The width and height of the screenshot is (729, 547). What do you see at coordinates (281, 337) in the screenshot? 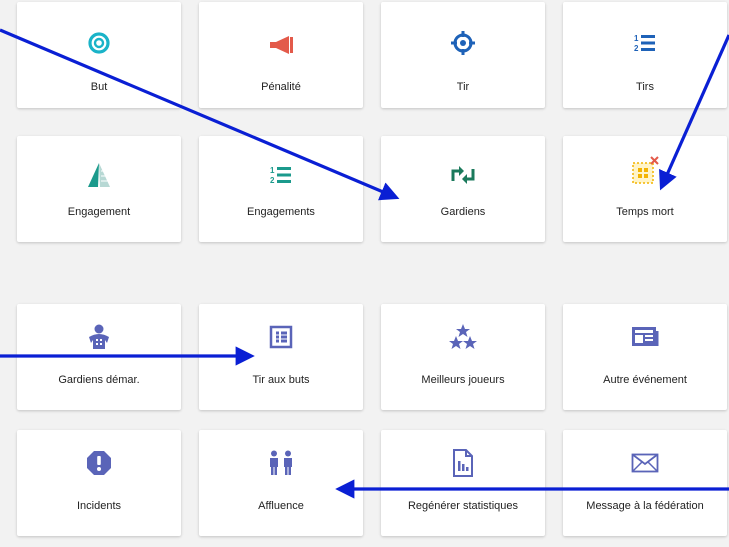
I see `list-box-icon` at bounding box center [281, 337].